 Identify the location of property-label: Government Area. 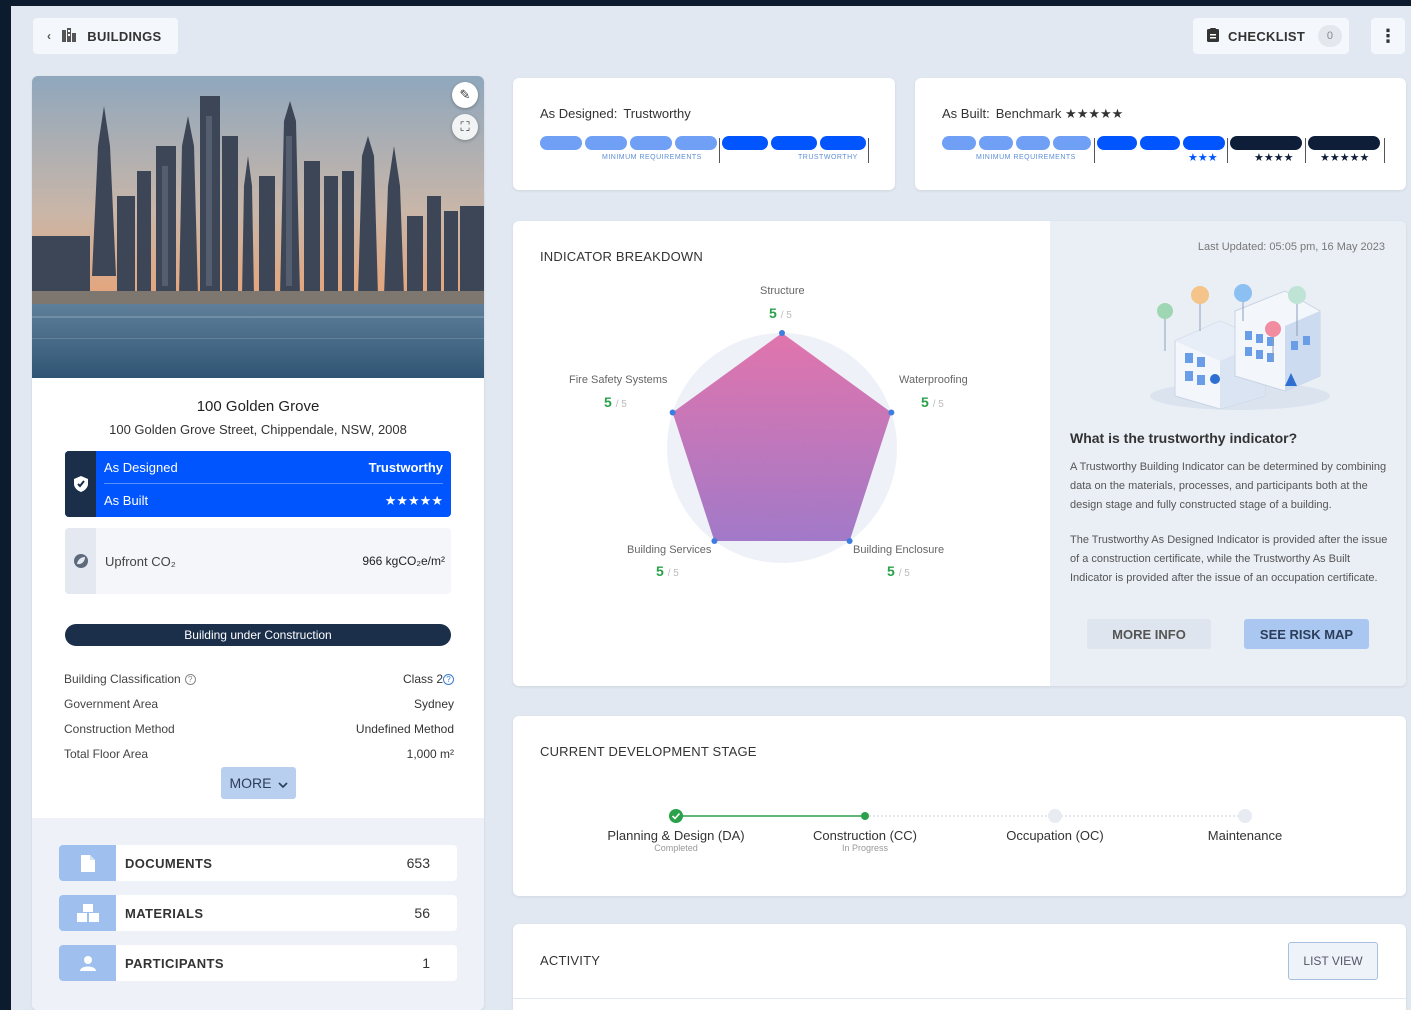
(111, 703).